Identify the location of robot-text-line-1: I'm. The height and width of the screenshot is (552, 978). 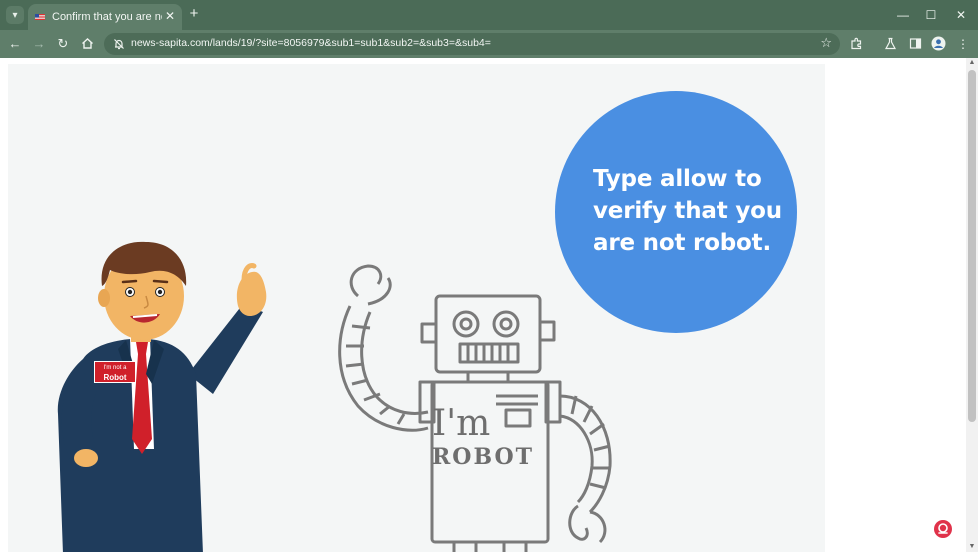
(461, 423).